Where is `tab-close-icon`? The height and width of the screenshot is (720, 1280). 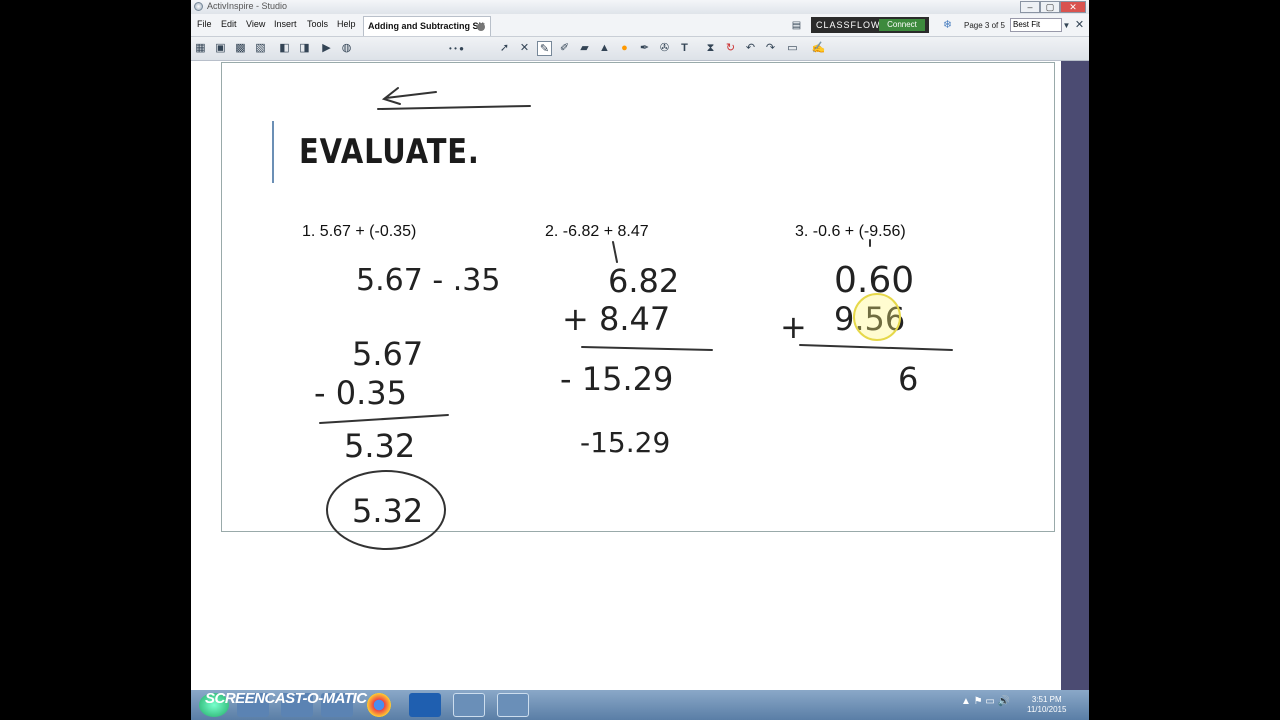
tab-close-icon is located at coordinates (481, 27).